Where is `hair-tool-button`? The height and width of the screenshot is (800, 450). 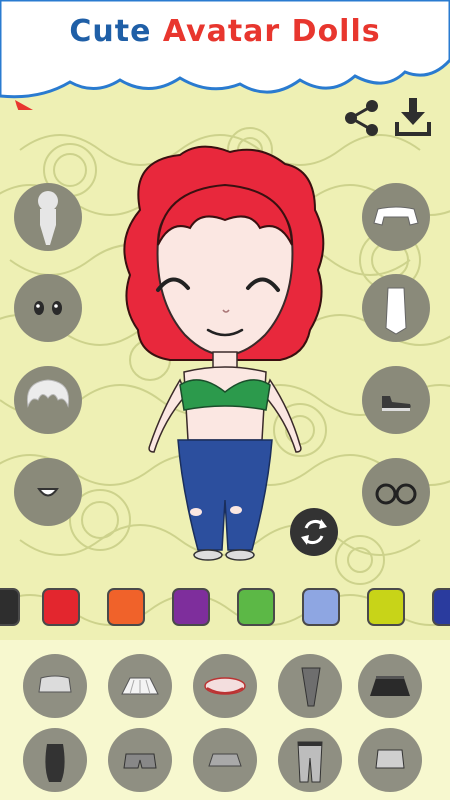
hair-tool-button is located at coordinates (48, 400).